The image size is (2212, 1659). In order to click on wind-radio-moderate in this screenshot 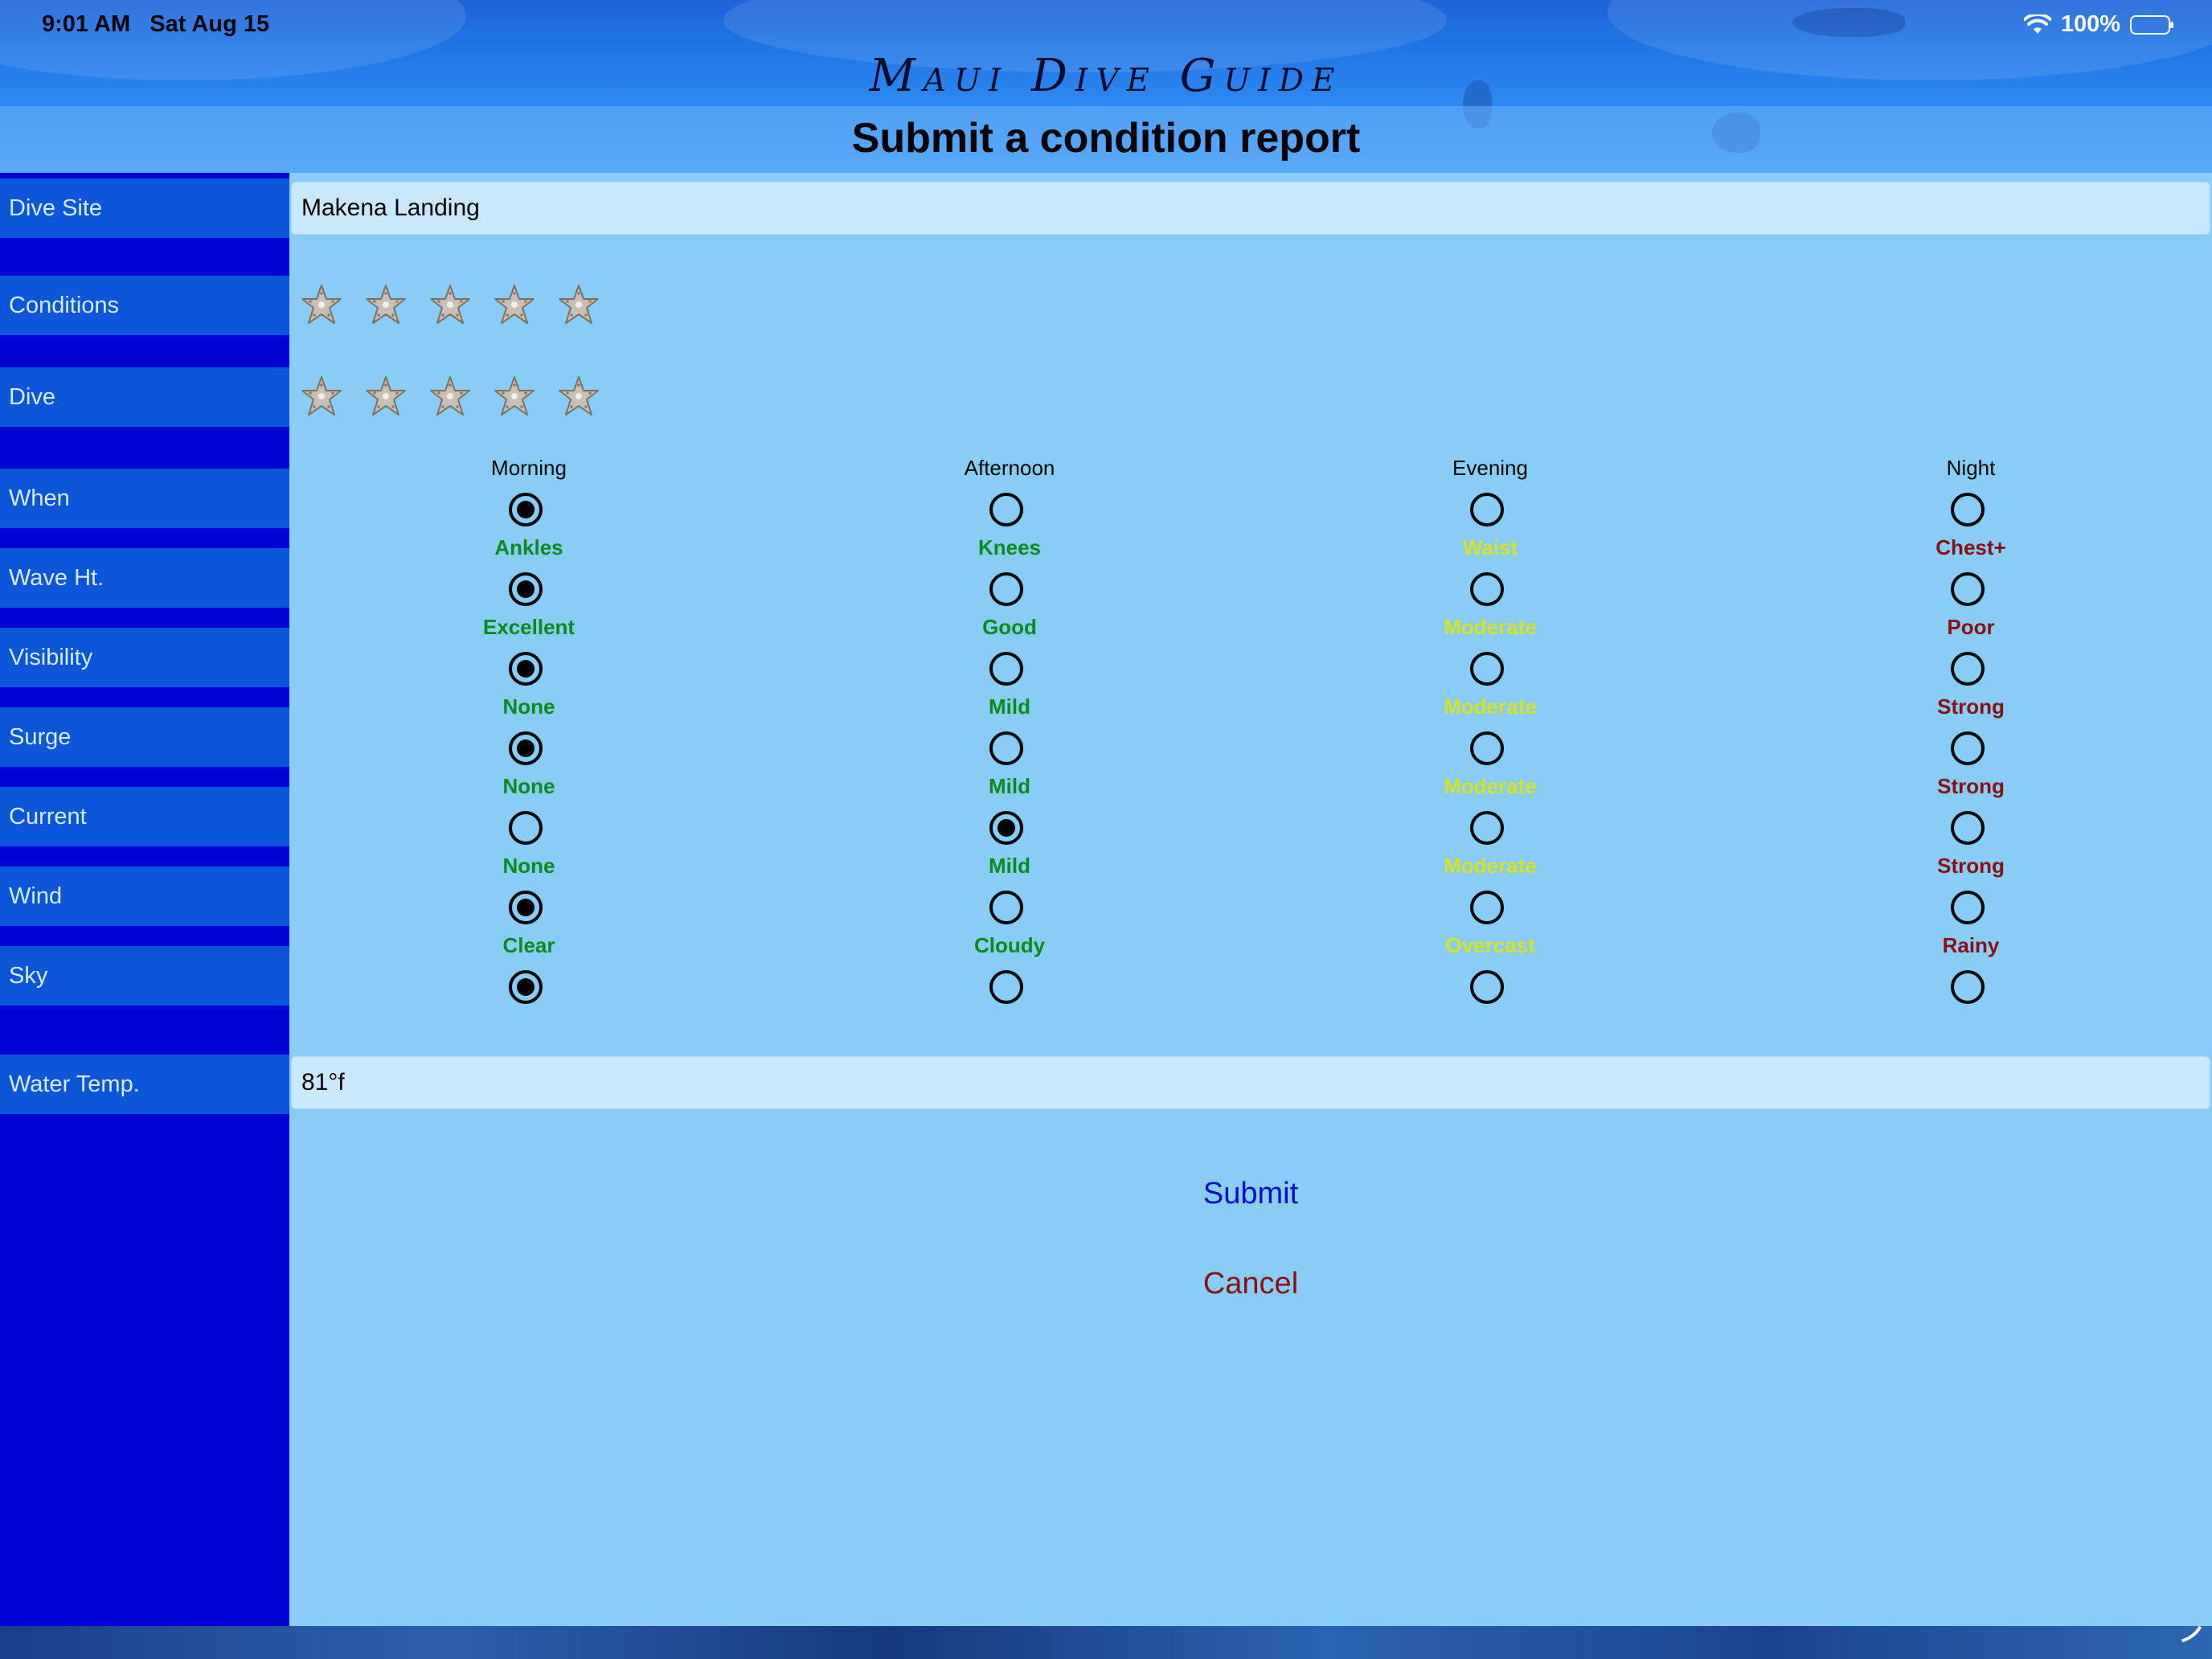, I will do `click(1487, 907)`.